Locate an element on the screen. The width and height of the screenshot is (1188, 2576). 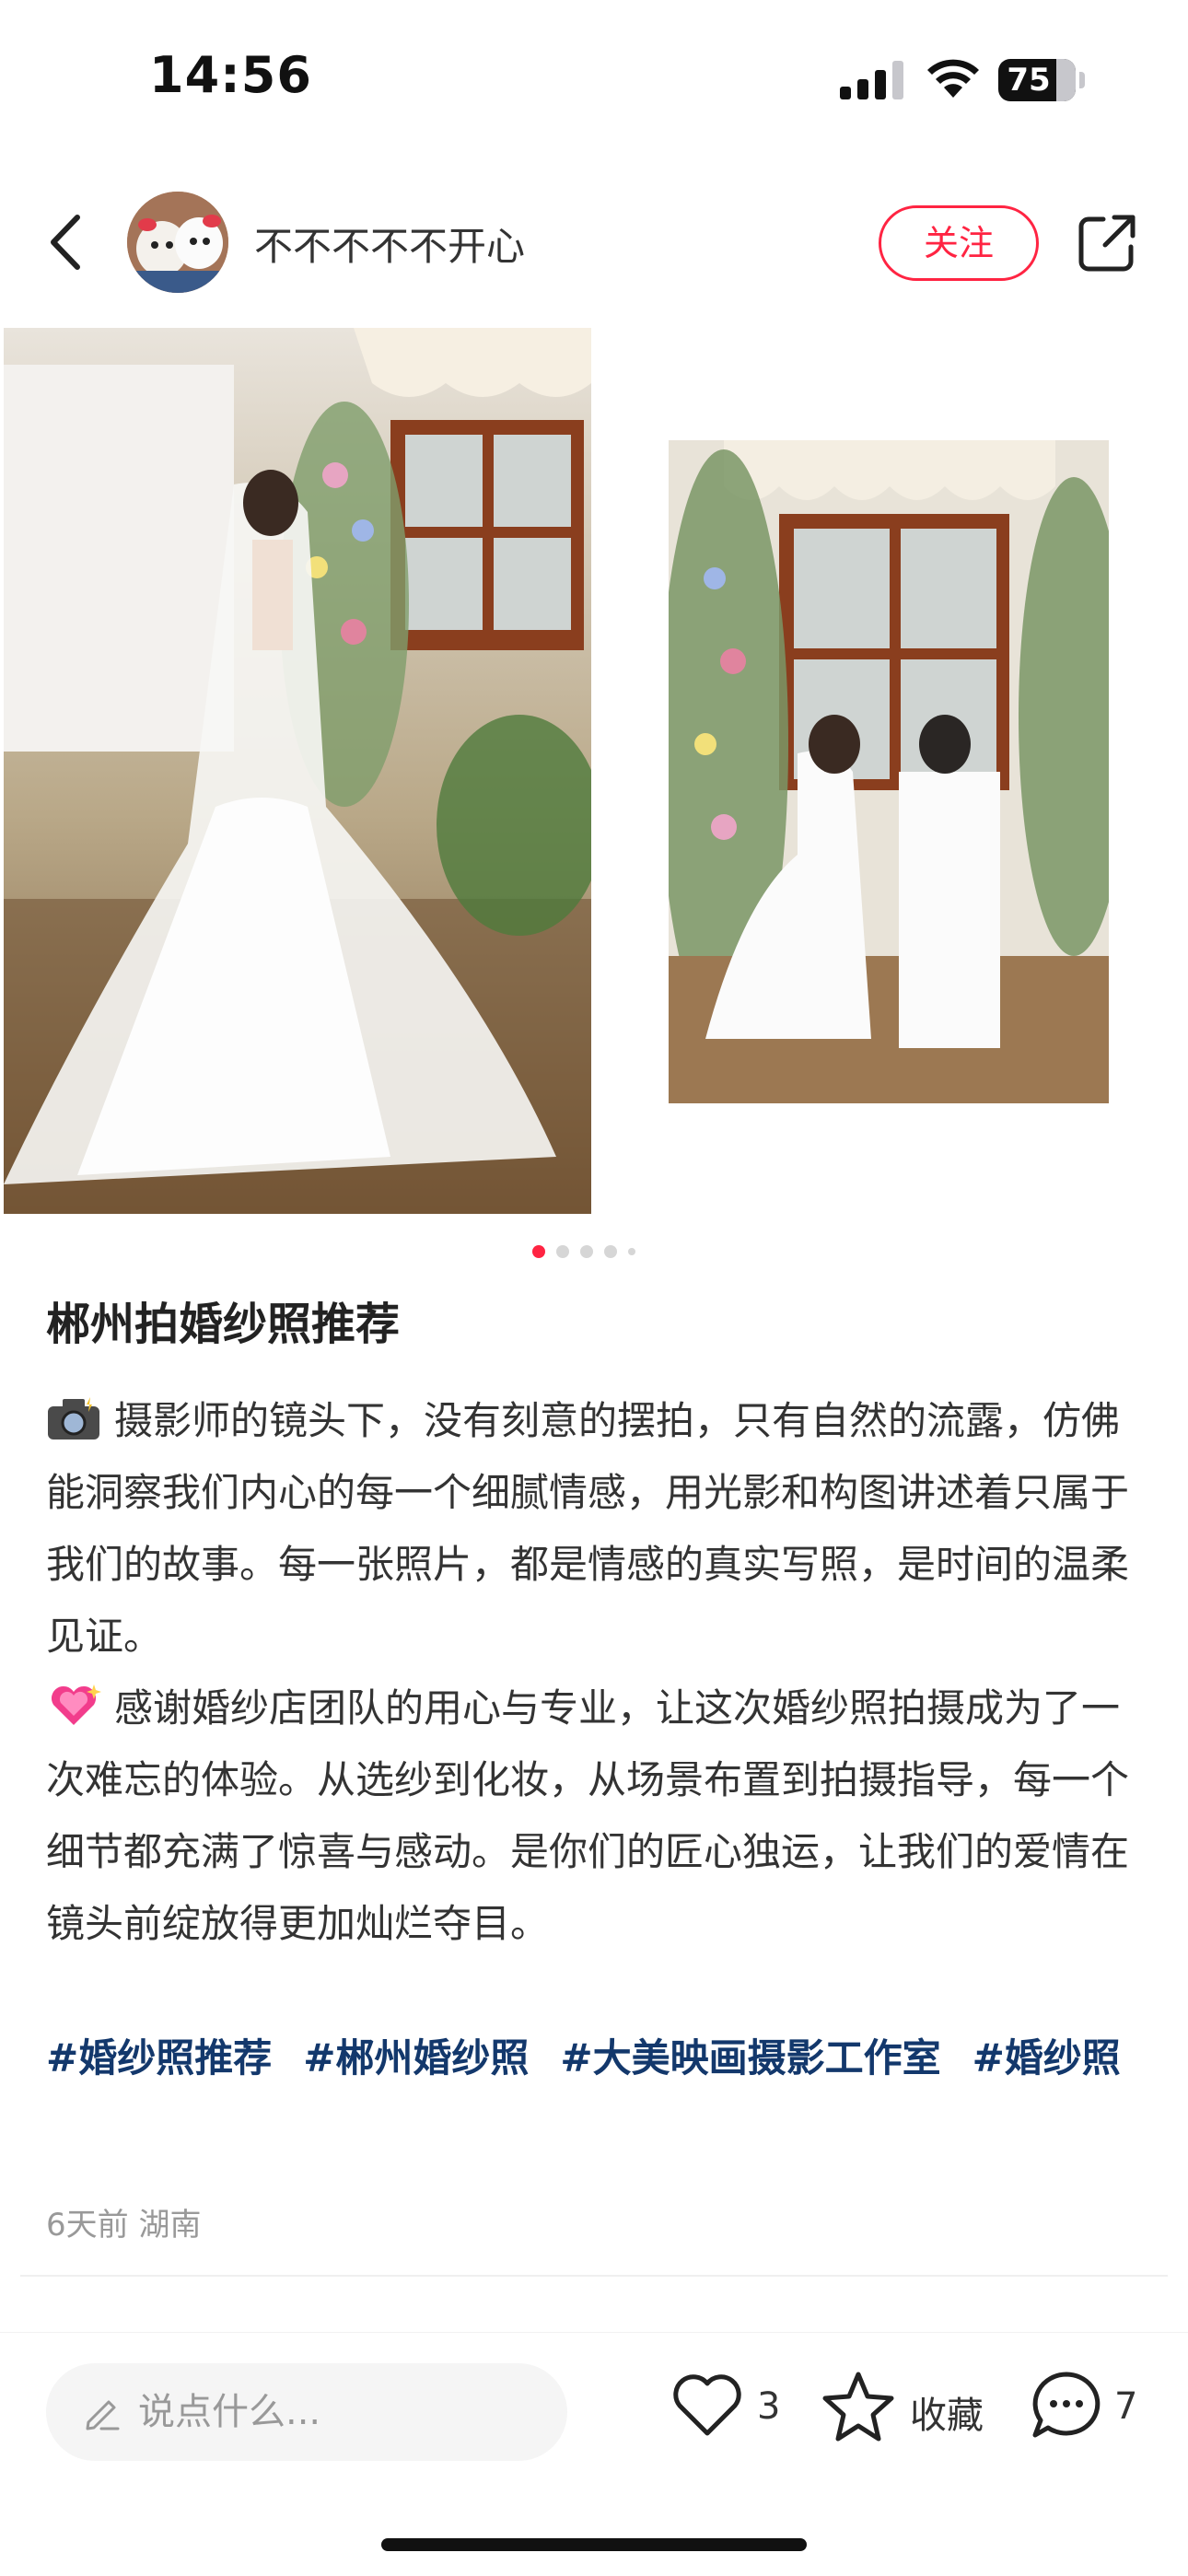
hashtag-list: #婚纱照推荐 #郴州婚纱照 #大美映画摄影工作室 #婚纱照 is located at coordinates (594, 2058).